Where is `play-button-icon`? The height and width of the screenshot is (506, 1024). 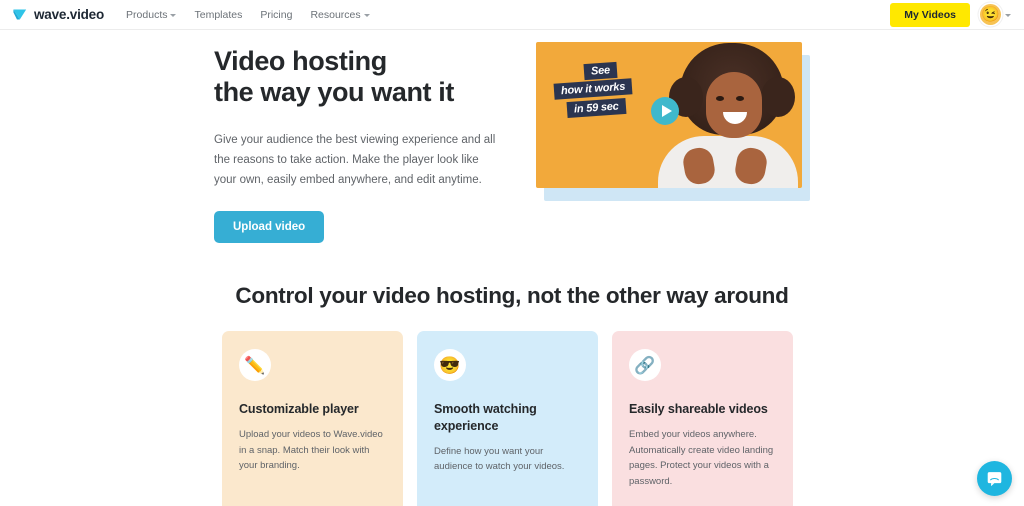
play-button-icon is located at coordinates (665, 111).